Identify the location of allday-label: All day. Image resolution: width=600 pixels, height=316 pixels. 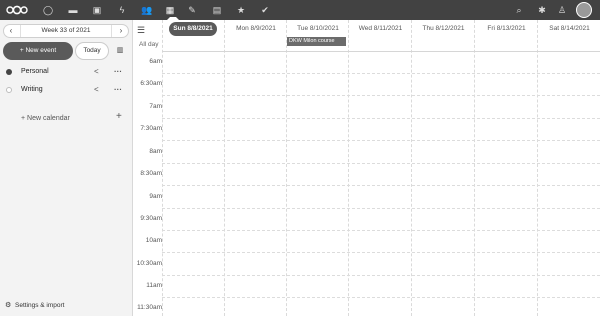
(149, 44).